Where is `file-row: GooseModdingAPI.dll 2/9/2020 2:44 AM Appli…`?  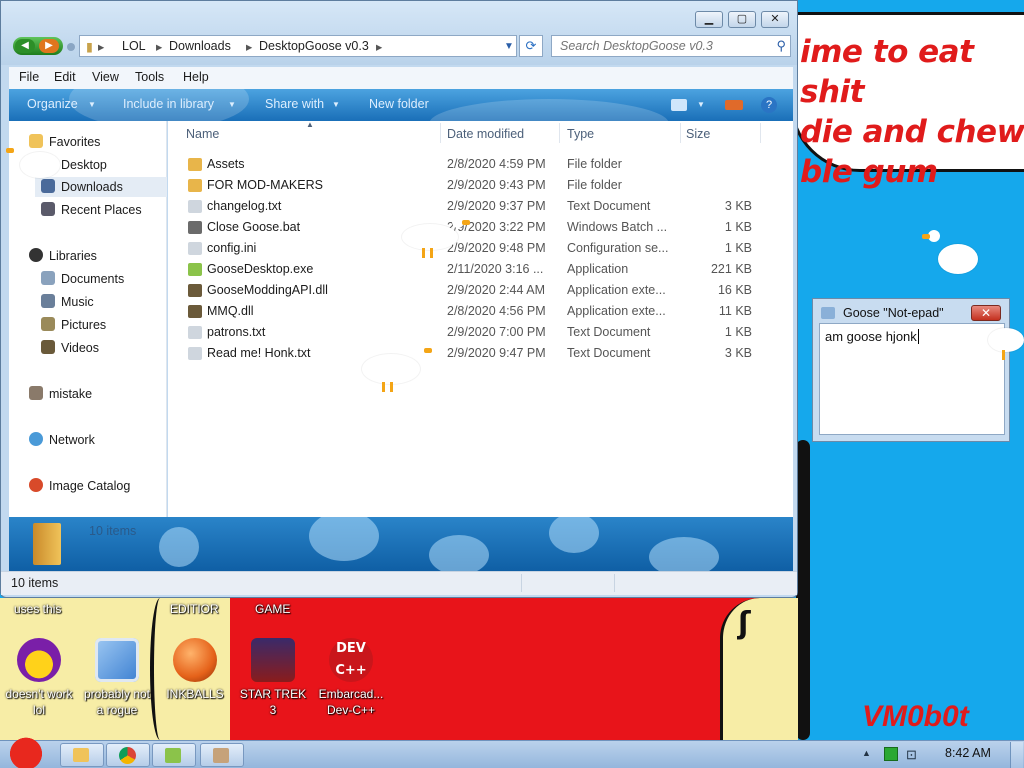 file-row: GooseModdingAPI.dll 2/9/2020 2:44 AM Appli… is located at coordinates (476, 290).